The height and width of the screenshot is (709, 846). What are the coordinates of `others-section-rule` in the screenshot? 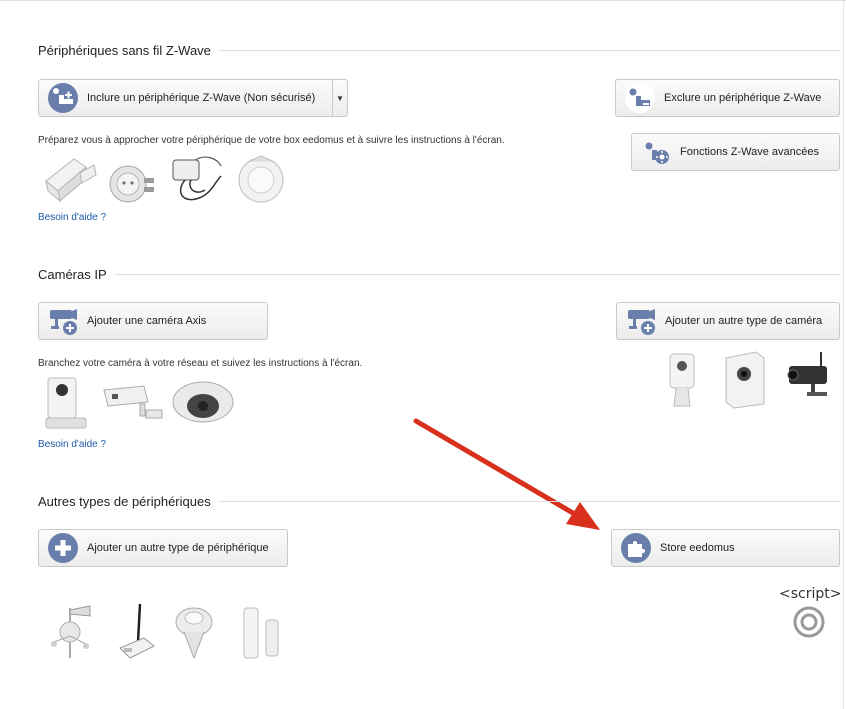 It's located at (526, 501).